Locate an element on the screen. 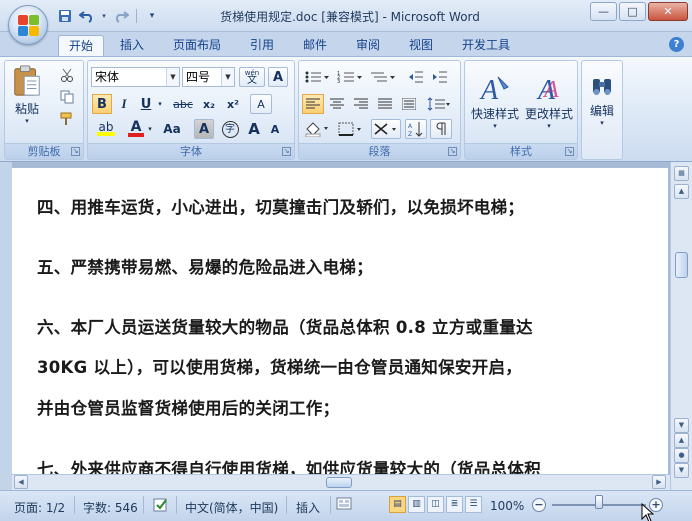 This screenshot has width=692, height=521. align-center-icon is located at coordinates (337, 104).